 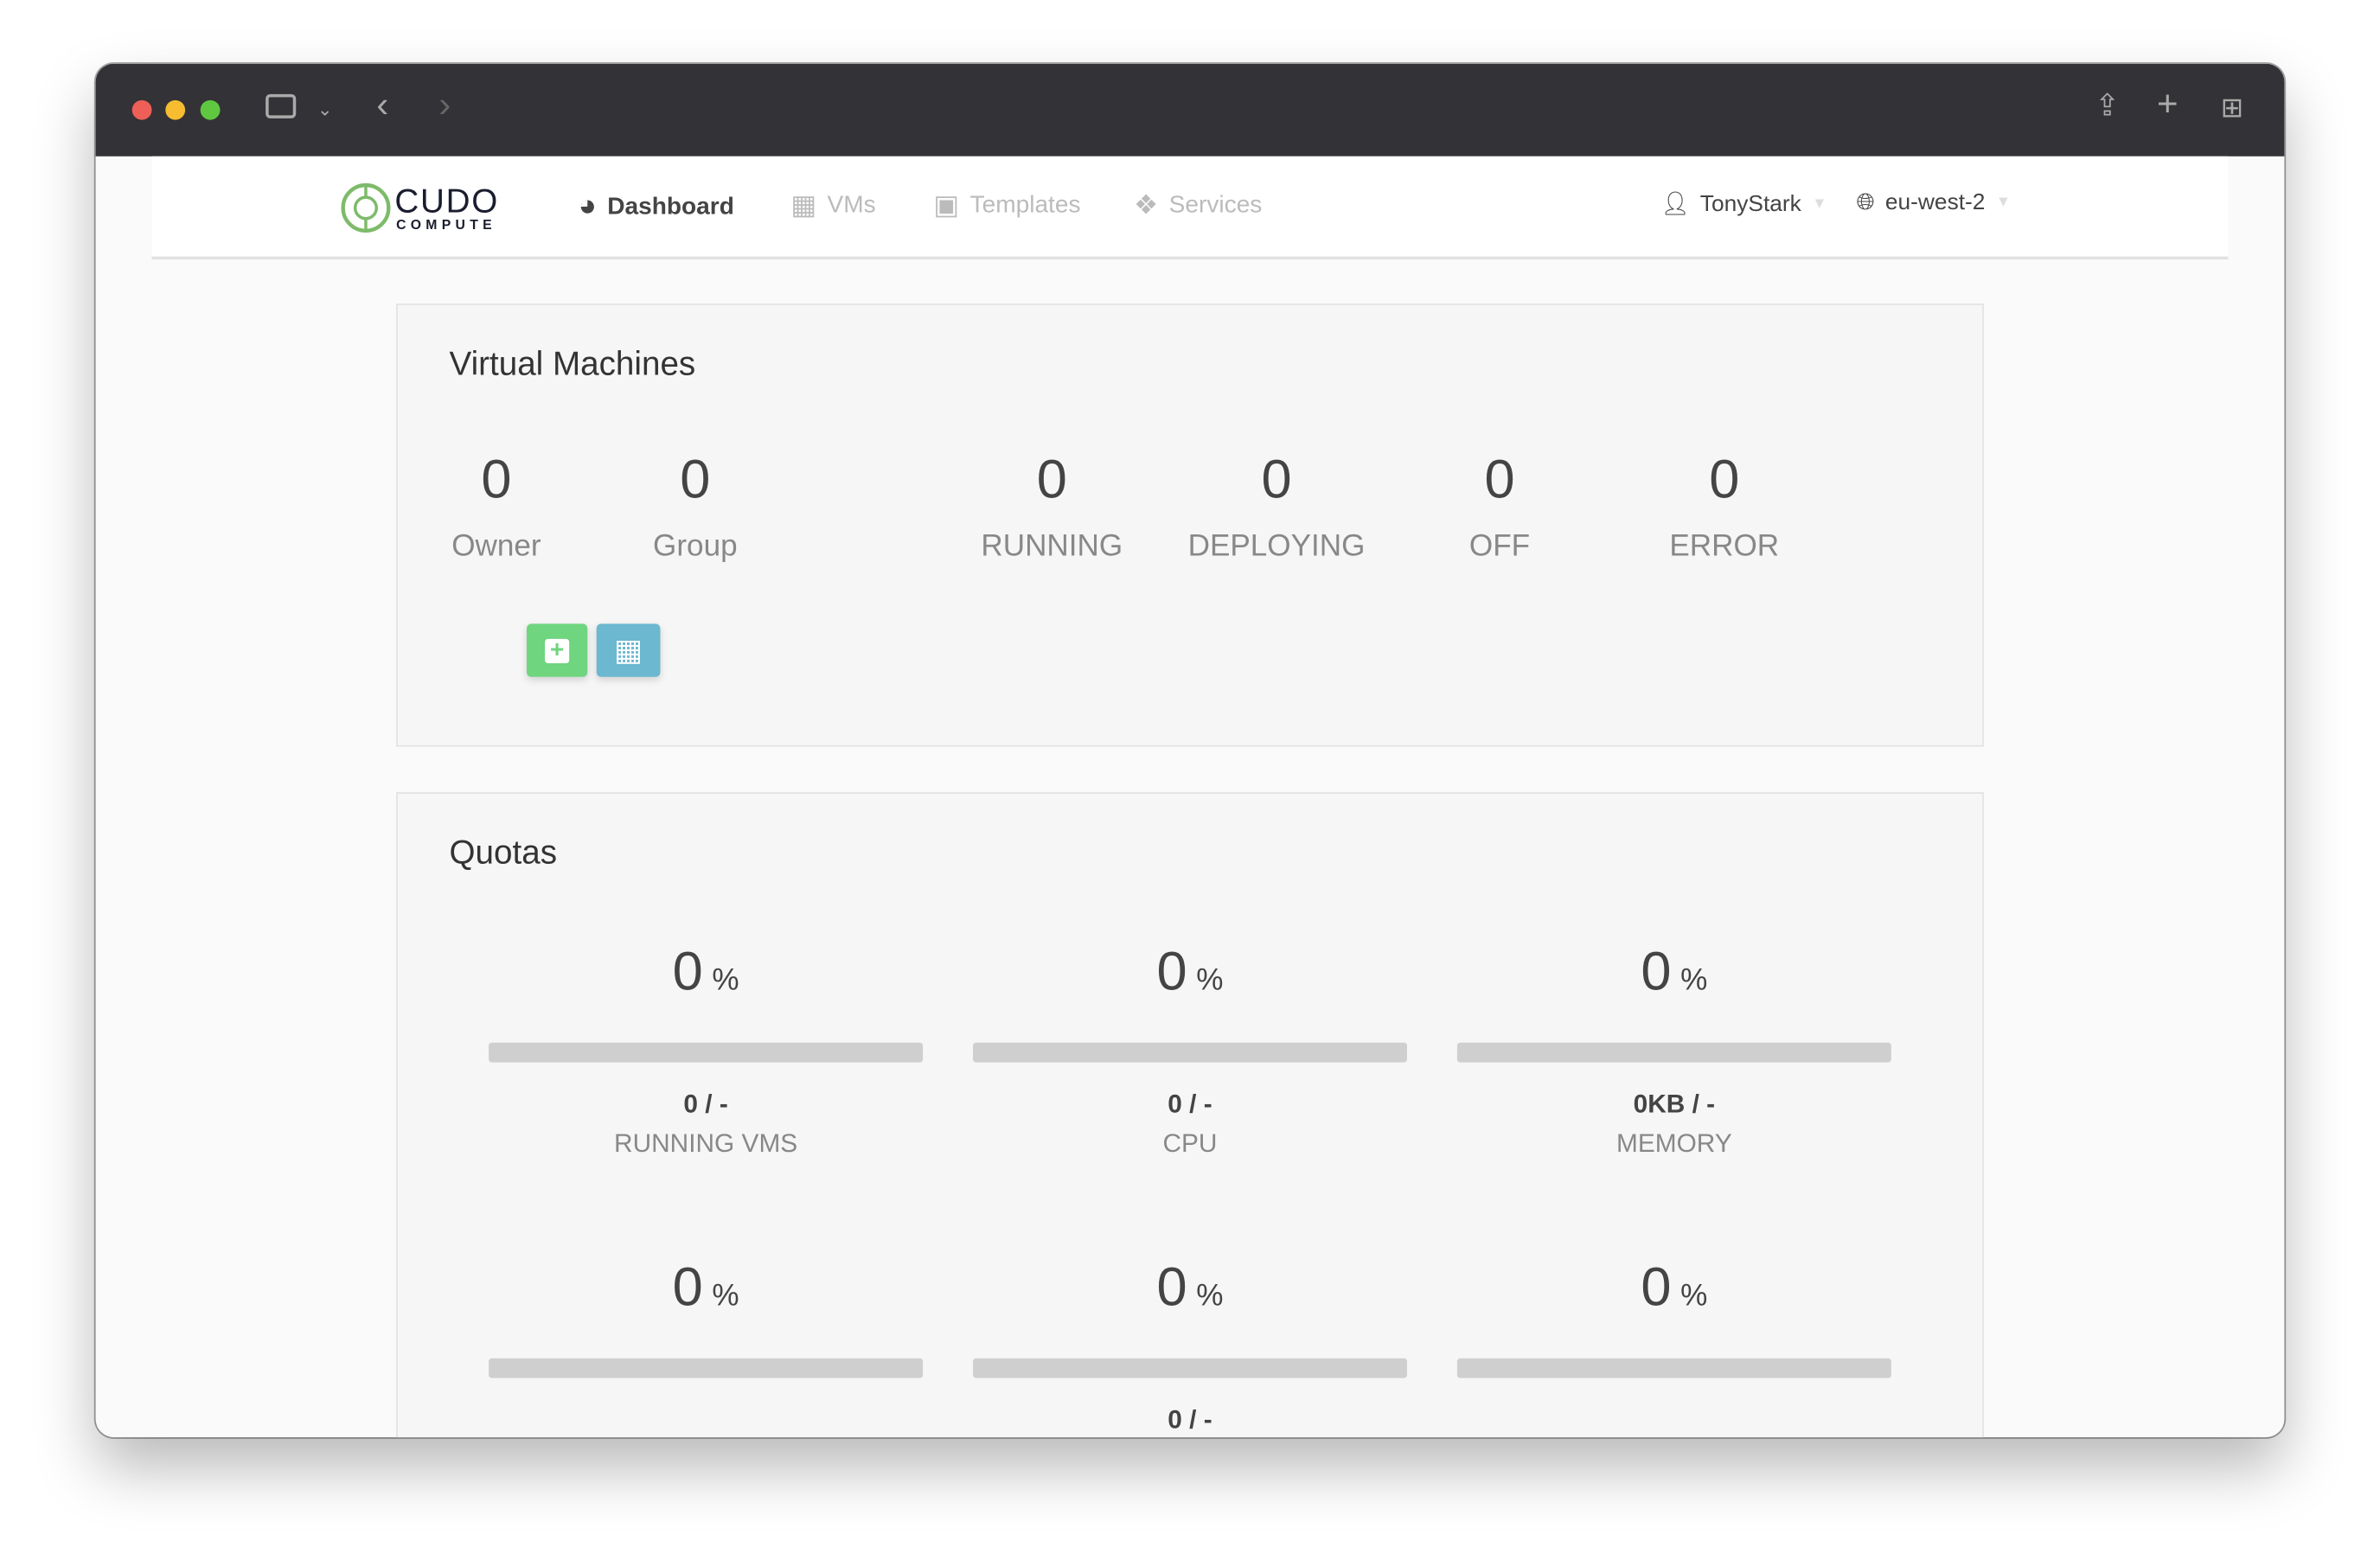 I want to click on stat-label: ERROR, so click(x=1725, y=546).